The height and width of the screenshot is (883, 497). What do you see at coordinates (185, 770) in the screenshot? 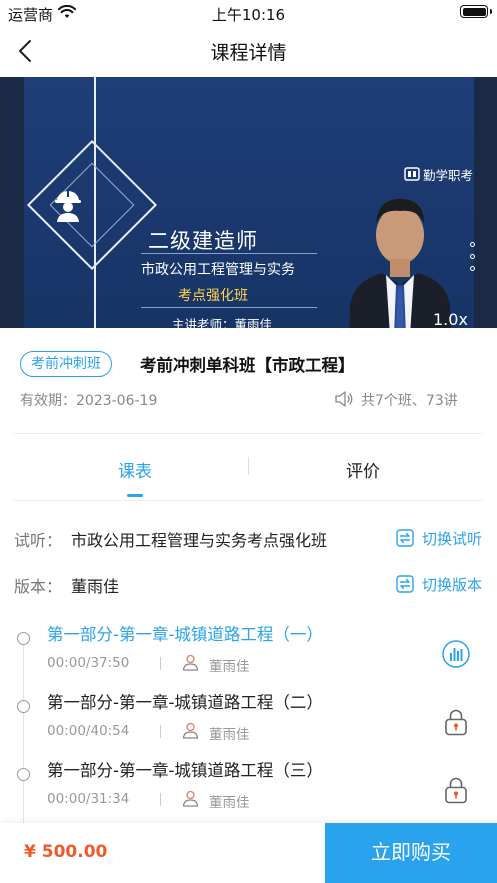
I see `lesson-title: 第一部分-第一章-城镇道路工程（三）` at bounding box center [185, 770].